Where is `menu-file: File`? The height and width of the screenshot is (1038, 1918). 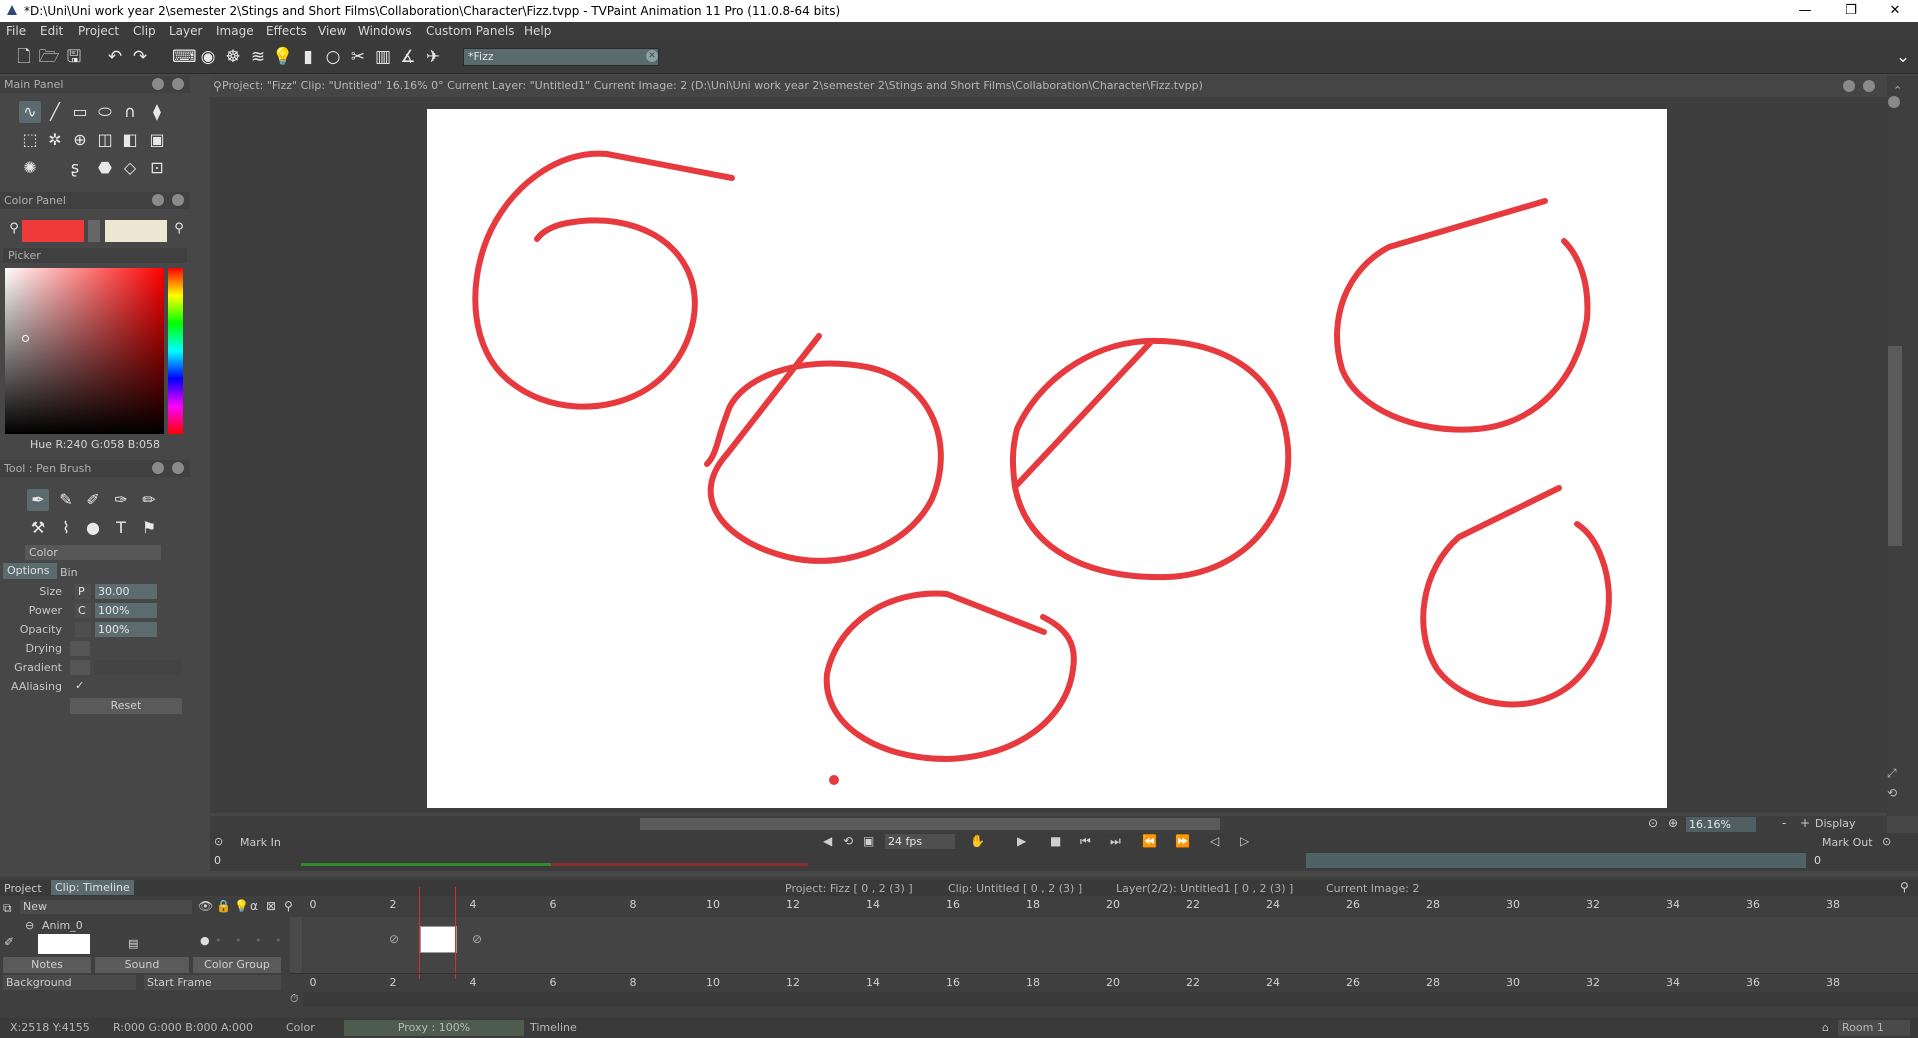
menu-file: File is located at coordinates (16, 31).